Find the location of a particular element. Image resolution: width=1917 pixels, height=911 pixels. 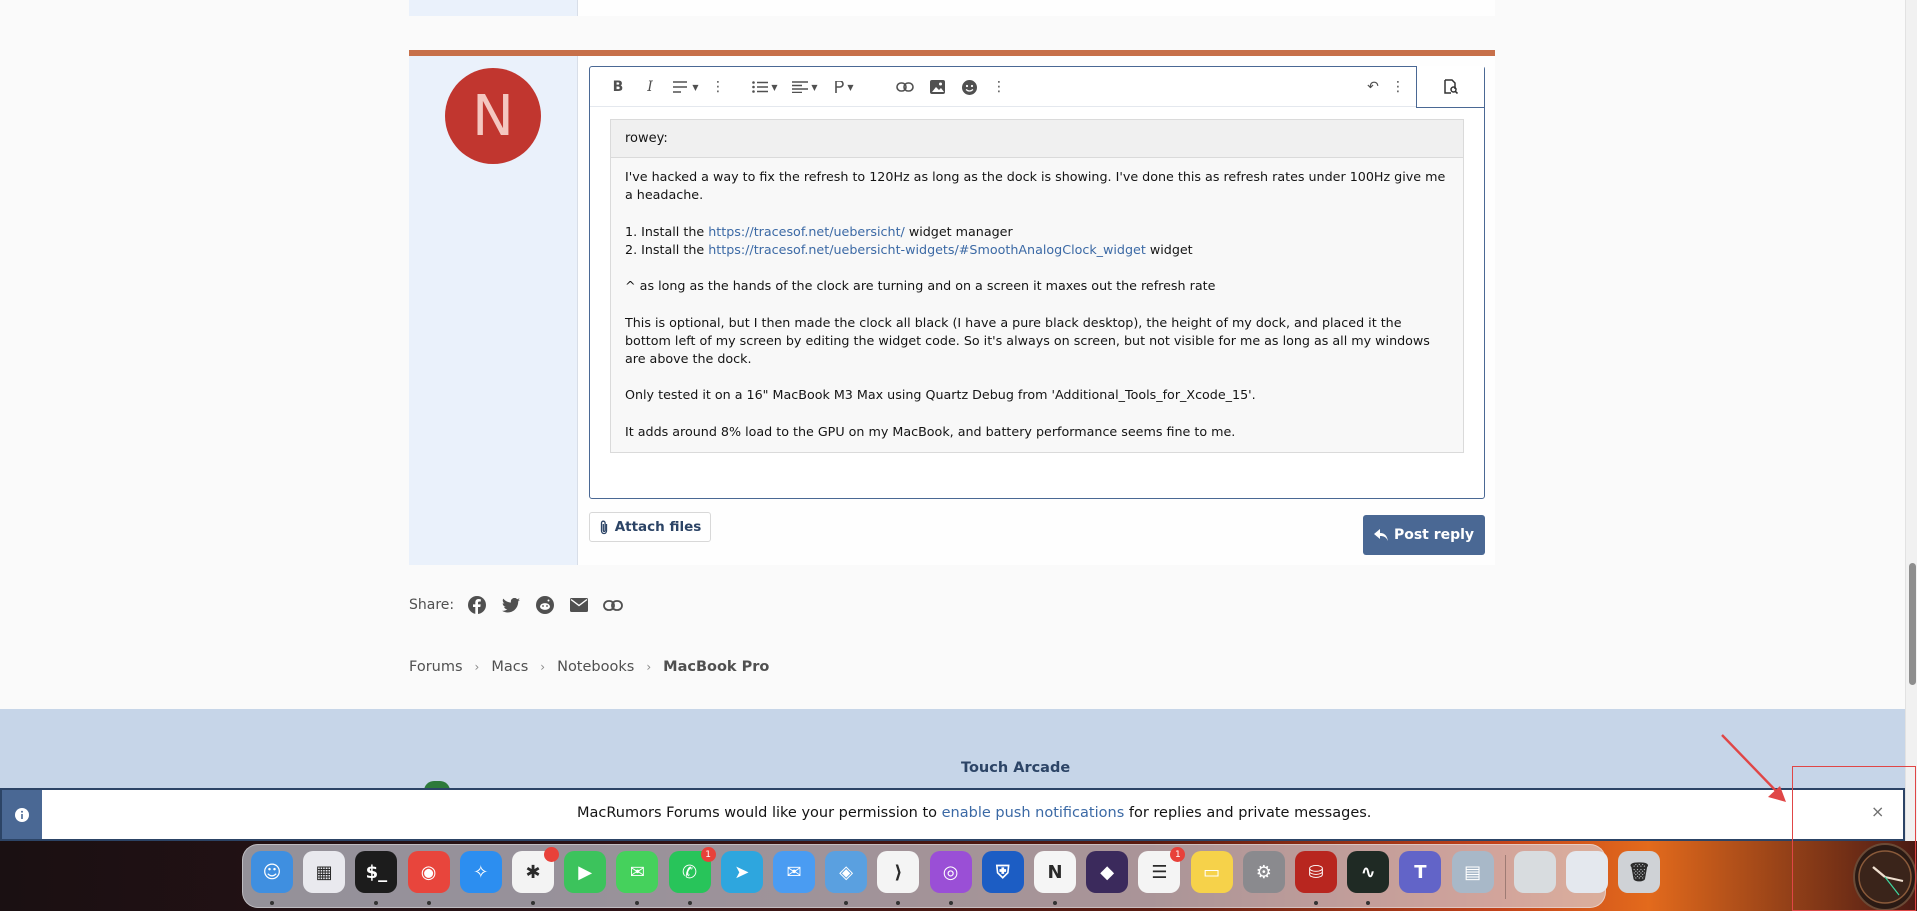

undo-button: ↶ is located at coordinates (1373, 87).